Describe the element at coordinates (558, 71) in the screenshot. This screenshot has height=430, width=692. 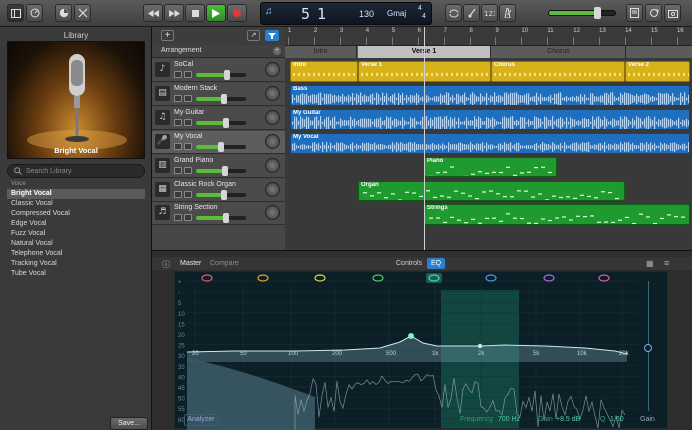
I see `region: Chorus` at that location.